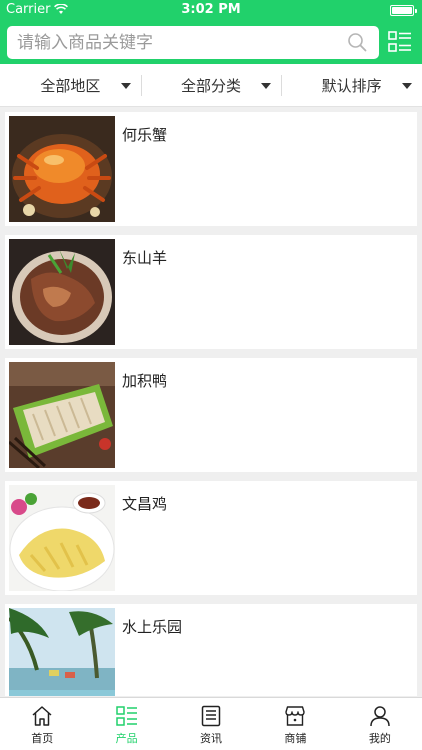  Describe the element at coordinates (62, 415) in the screenshot. I see `duck-dish-photo` at that location.